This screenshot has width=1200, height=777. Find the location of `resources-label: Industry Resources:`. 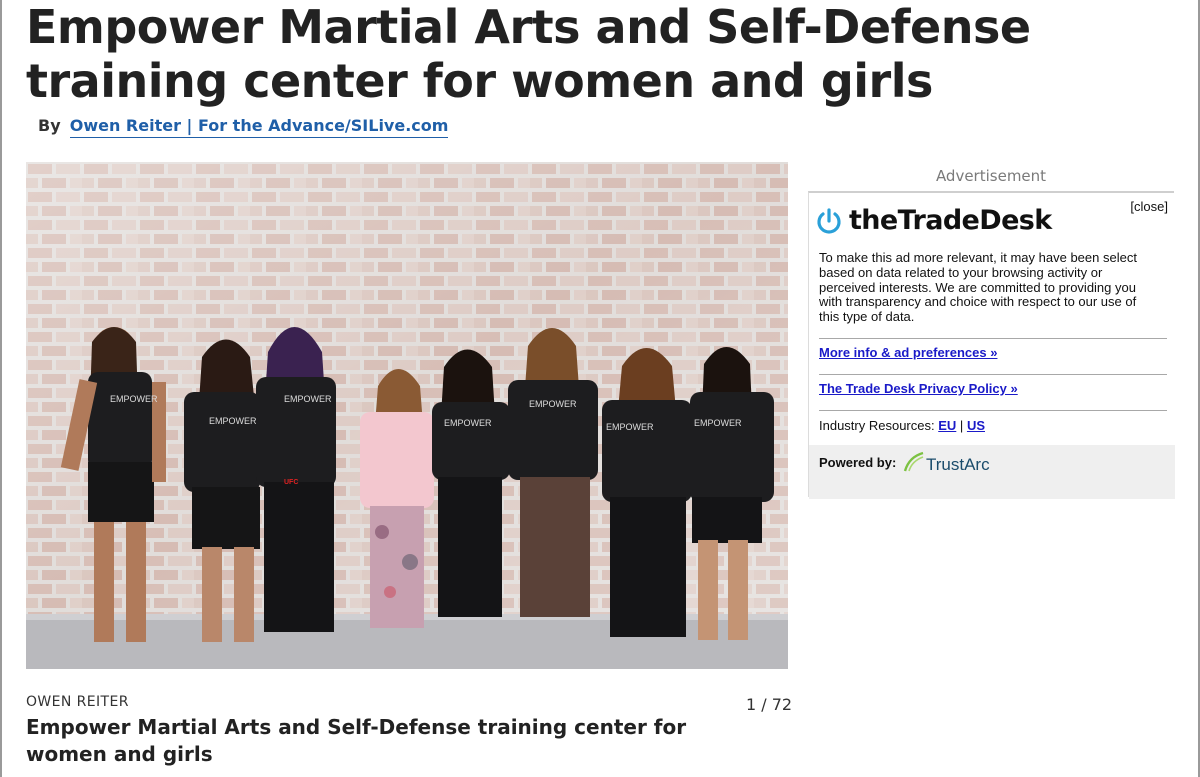

resources-label: Industry Resources: is located at coordinates (877, 425).